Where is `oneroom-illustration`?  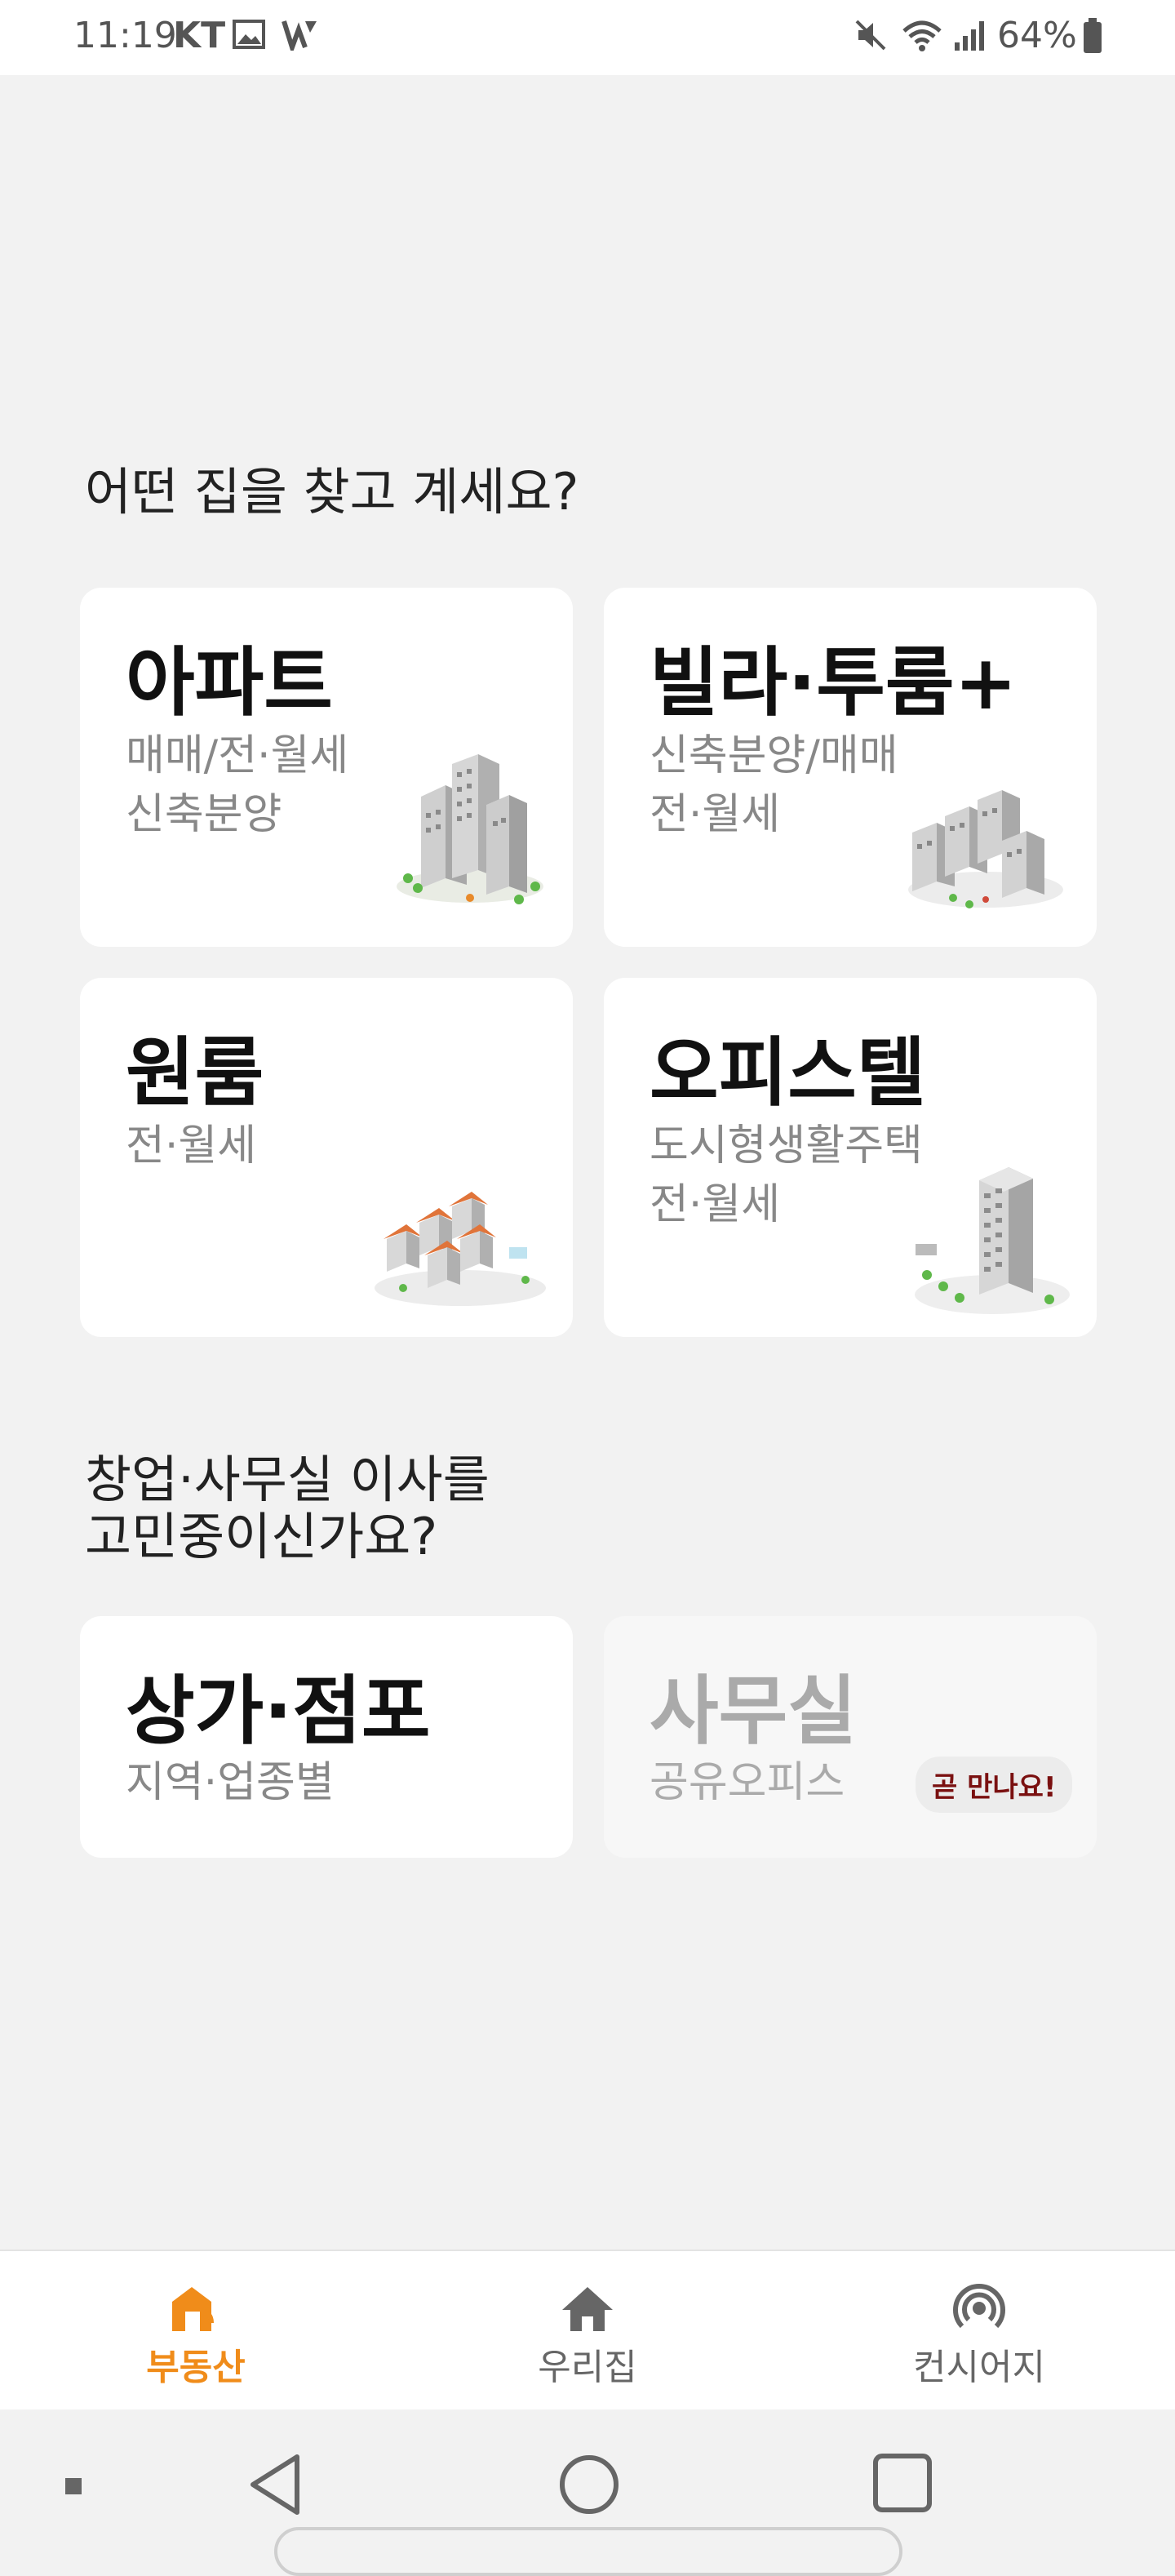 oneroom-illustration is located at coordinates (460, 1241).